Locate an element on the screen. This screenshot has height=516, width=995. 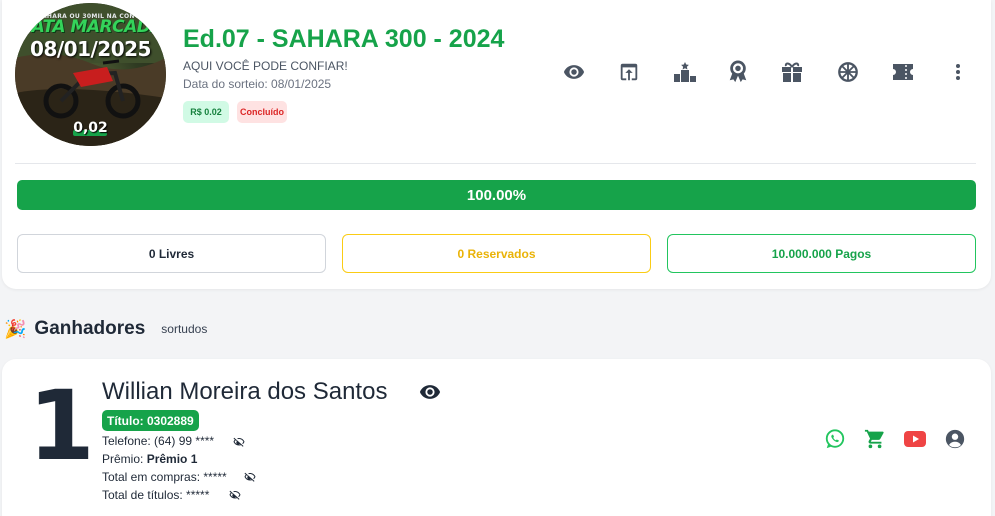
paid-count: 10.000.000 Pagos is located at coordinates (821, 253).